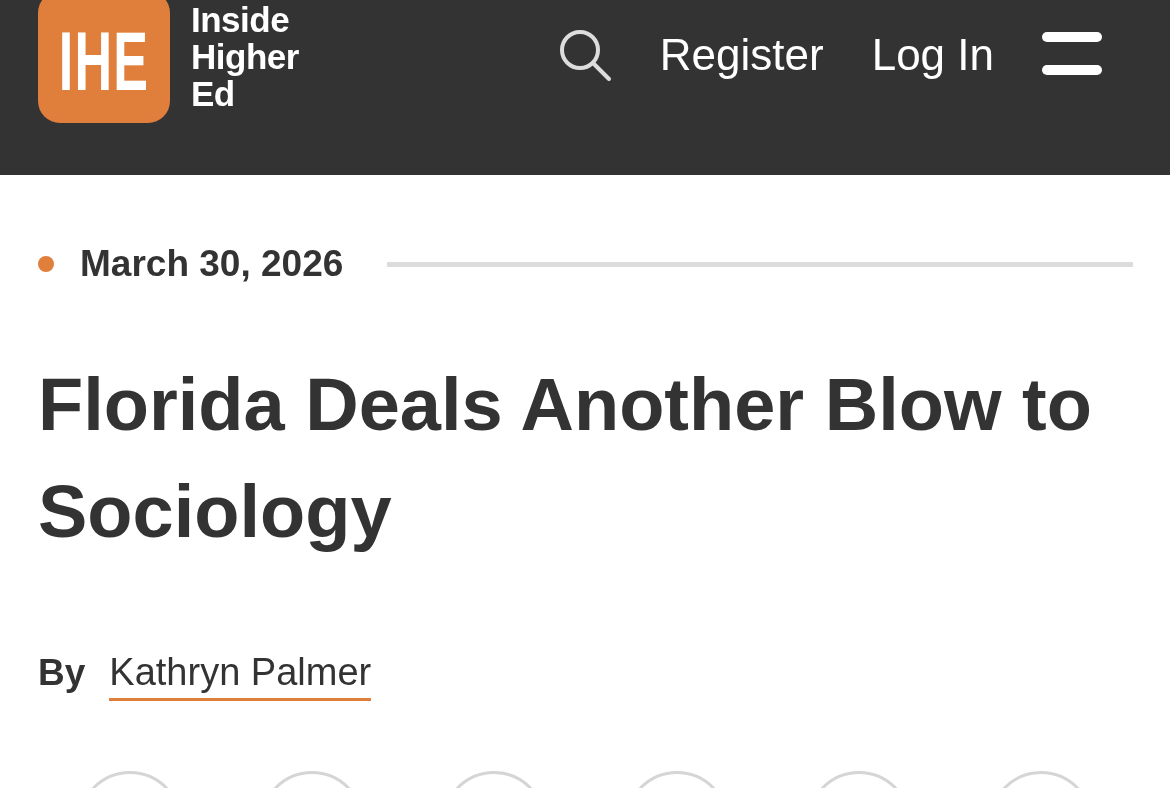  Describe the element at coordinates (584, 55) in the screenshot. I see `search-icon` at that location.